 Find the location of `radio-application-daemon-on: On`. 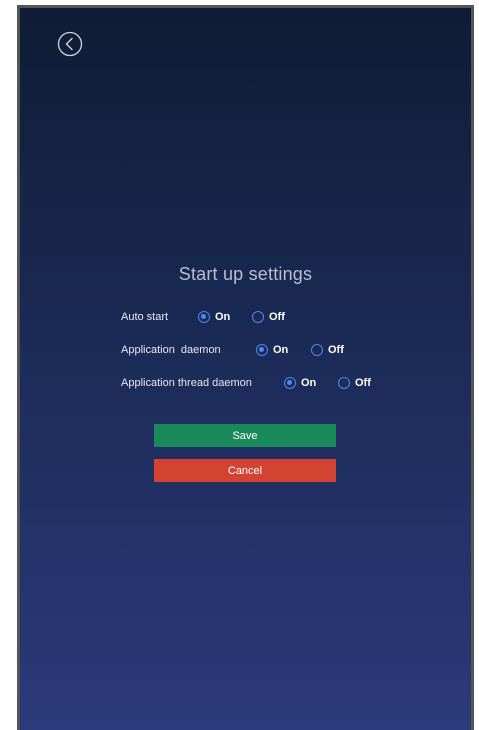

radio-application-daemon-on: On is located at coordinates (272, 350).